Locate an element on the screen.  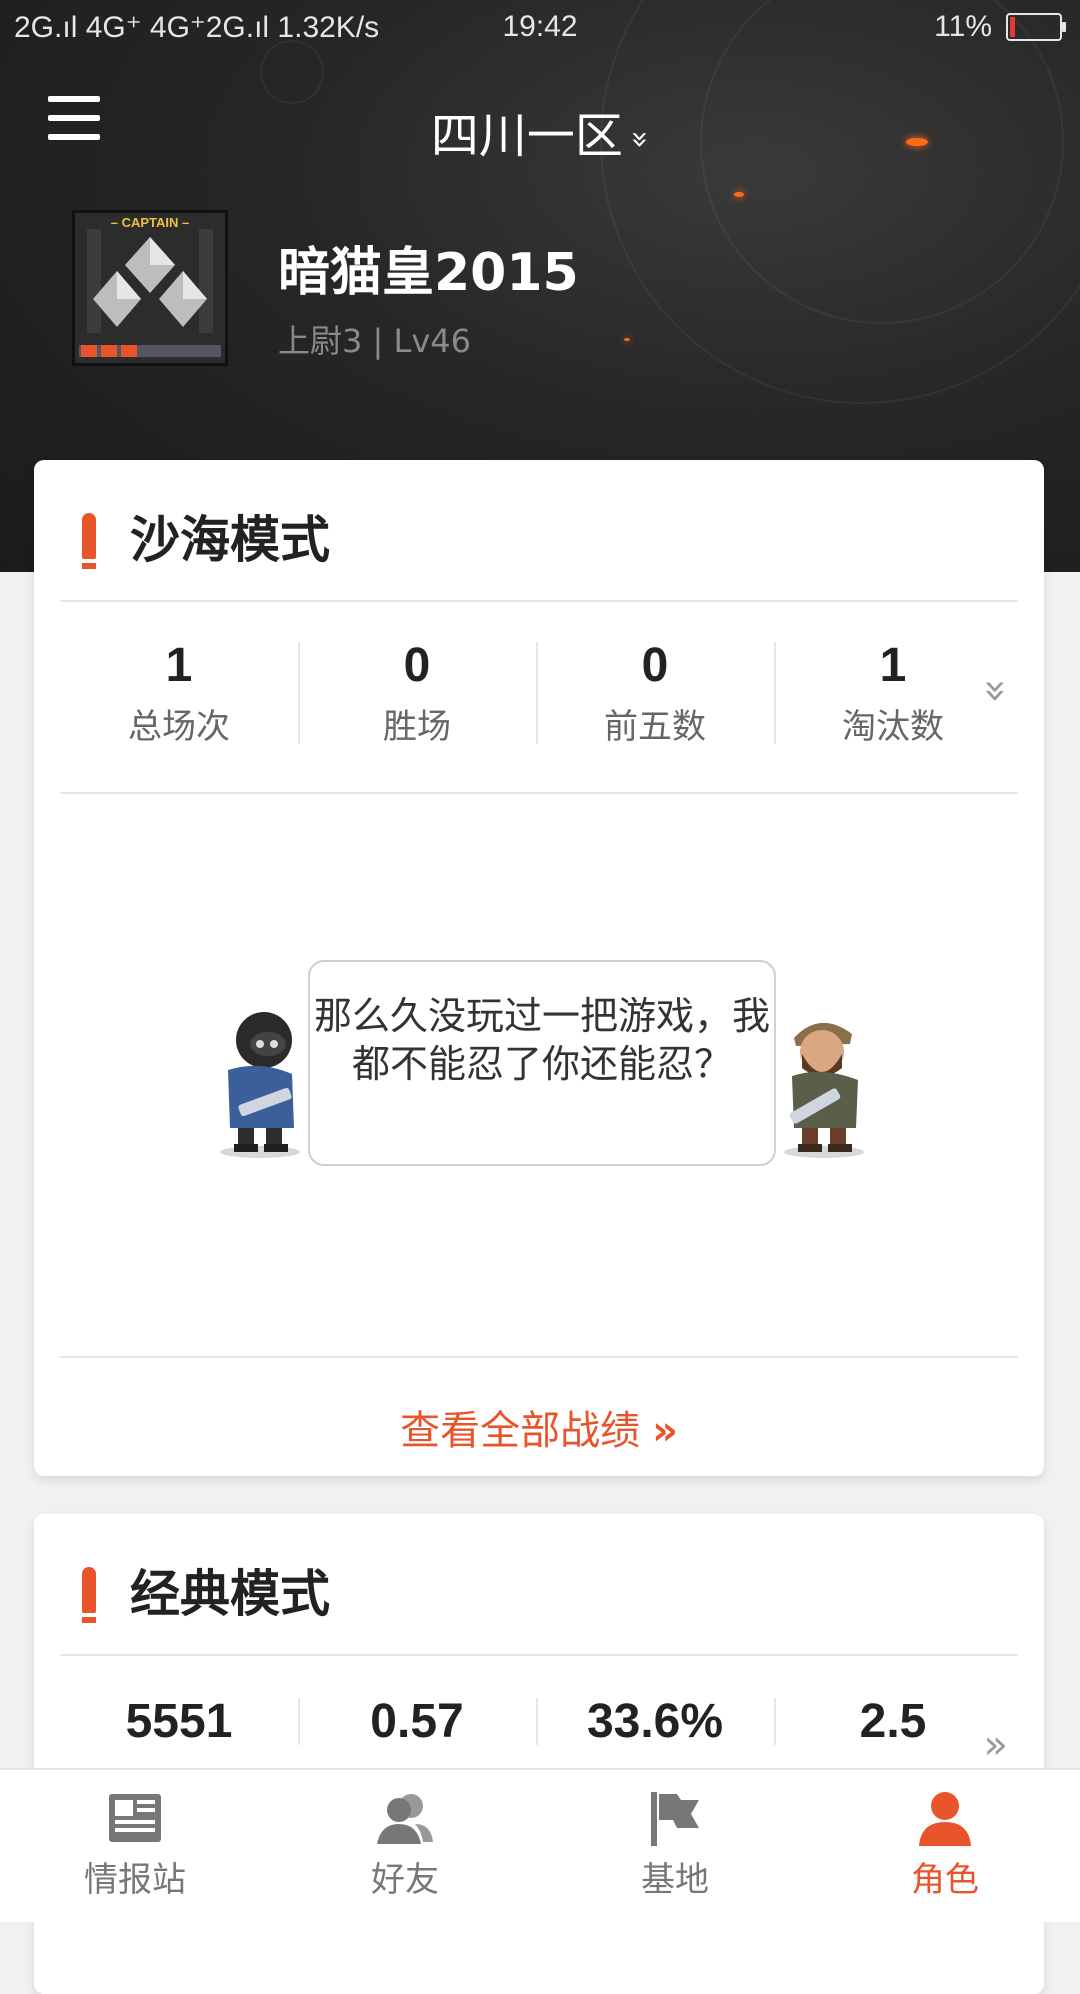
stat-top-five: 0 前五数 is located at coordinates (655, 693).